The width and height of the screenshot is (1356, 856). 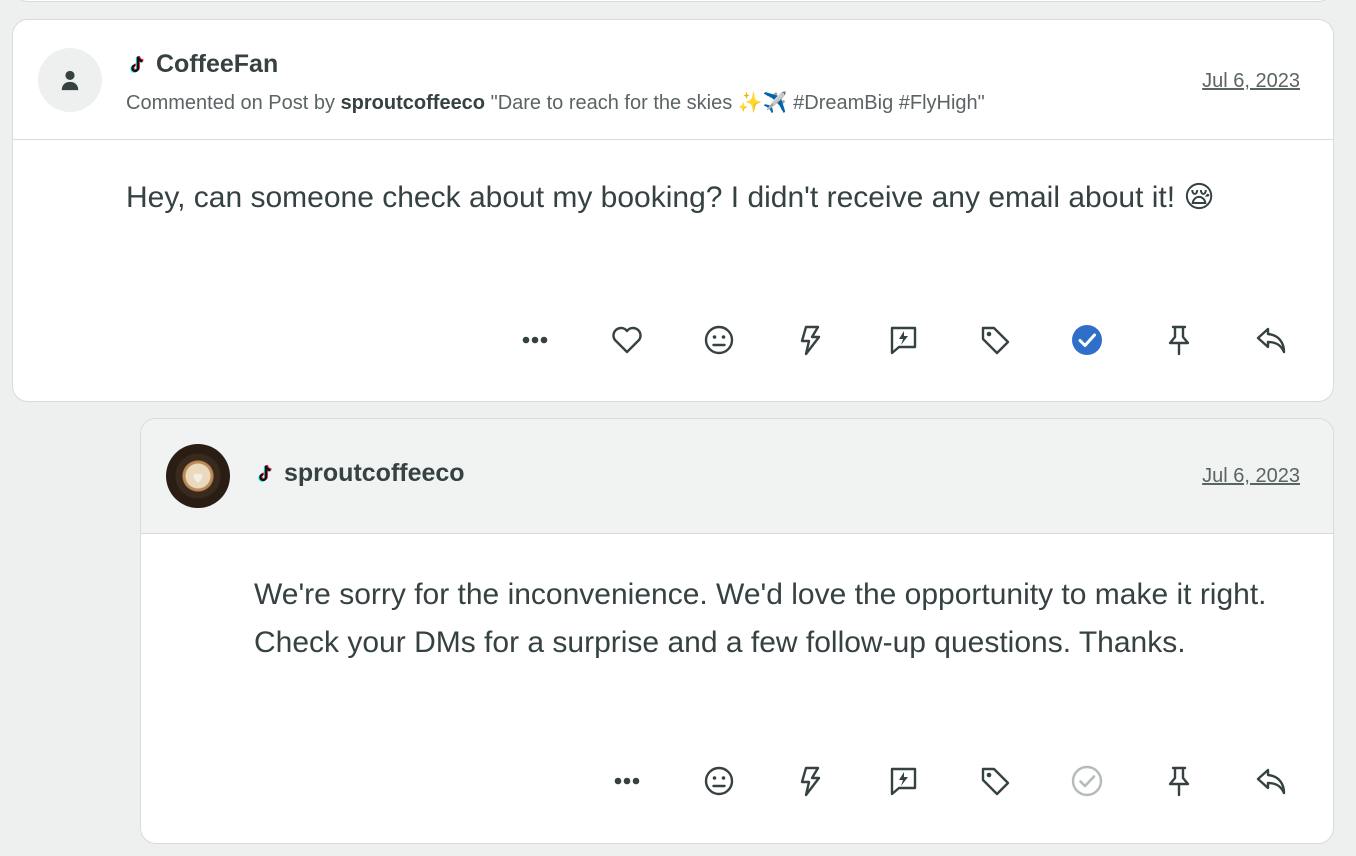 I want to click on brand-avatar, so click(x=198, y=476).